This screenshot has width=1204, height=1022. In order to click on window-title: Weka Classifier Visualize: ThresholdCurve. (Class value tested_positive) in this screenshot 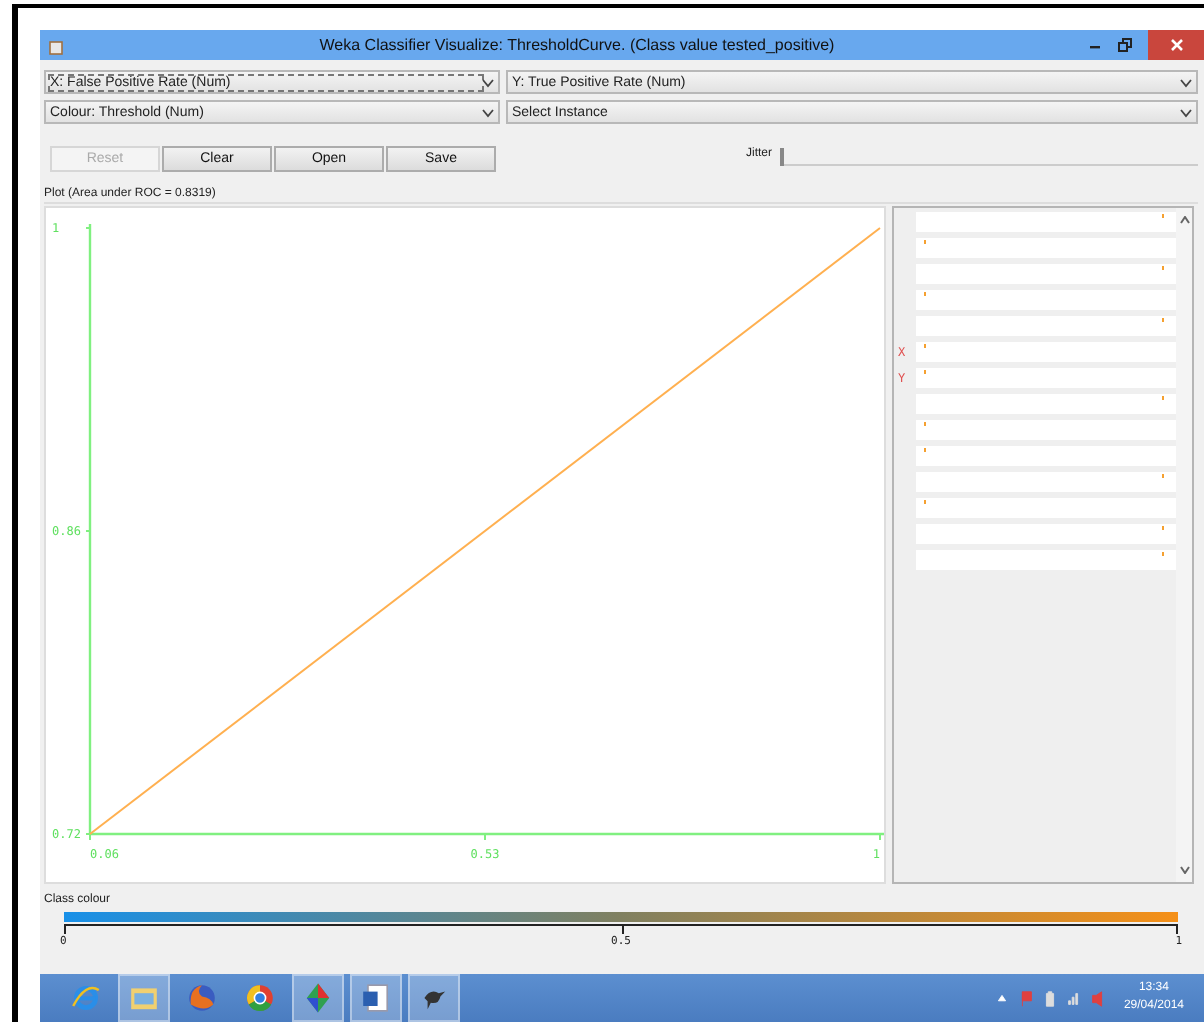, I will do `click(577, 45)`.